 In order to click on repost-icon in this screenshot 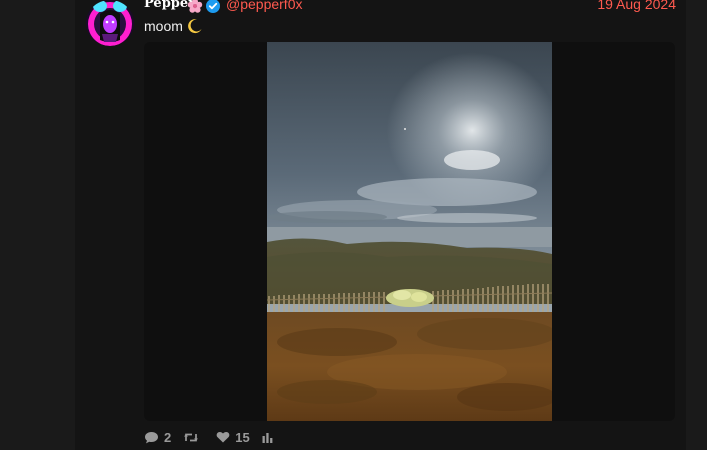, I will do `click(191, 437)`.